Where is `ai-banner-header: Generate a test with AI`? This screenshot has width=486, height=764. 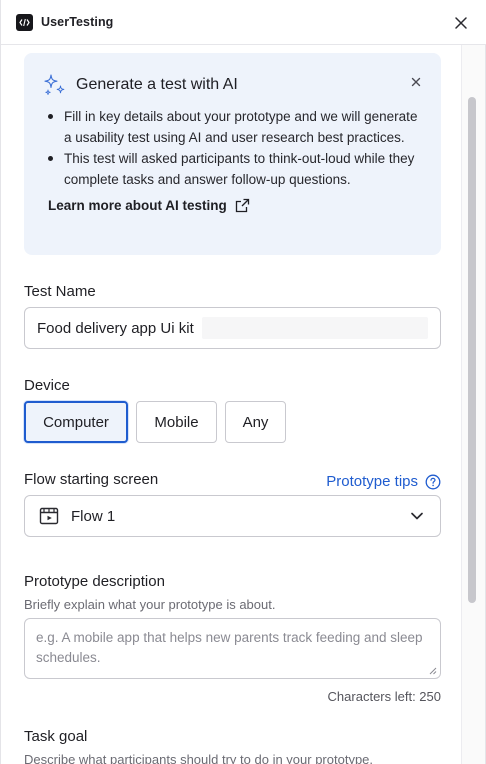
ai-banner-header: Generate a test with AI is located at coordinates (229, 85).